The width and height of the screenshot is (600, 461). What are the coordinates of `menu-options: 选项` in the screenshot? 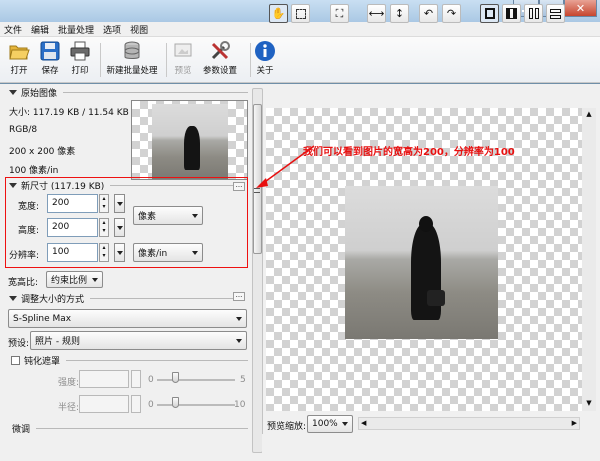 It's located at (112, 29).